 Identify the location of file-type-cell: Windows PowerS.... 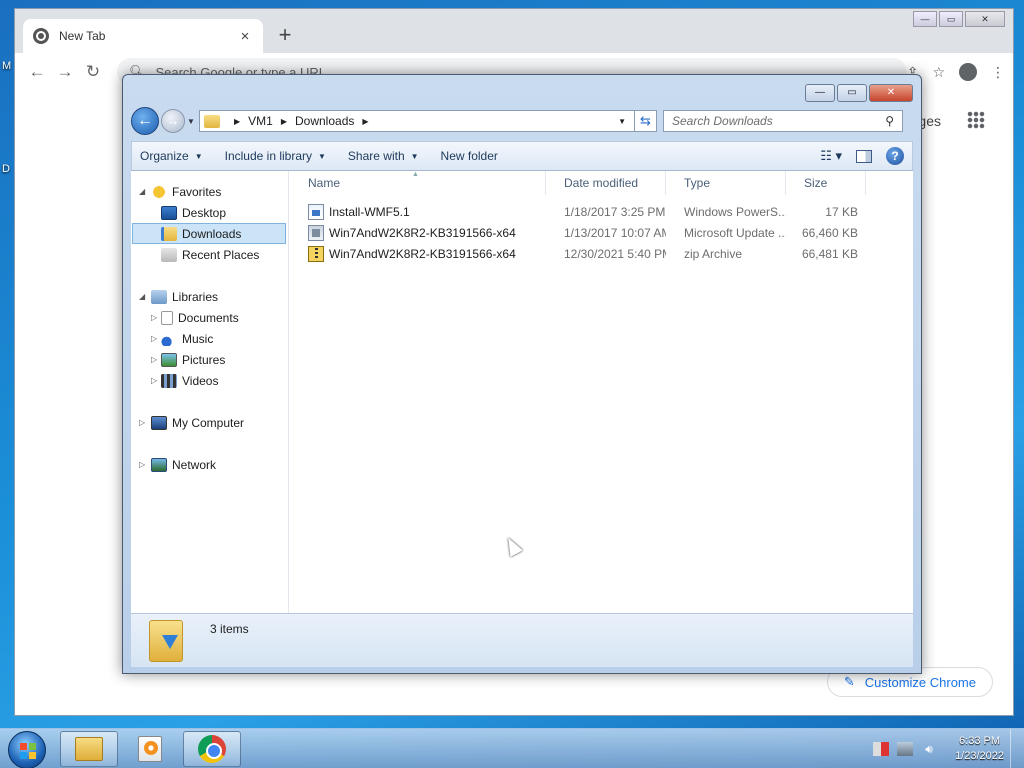
(735, 211).